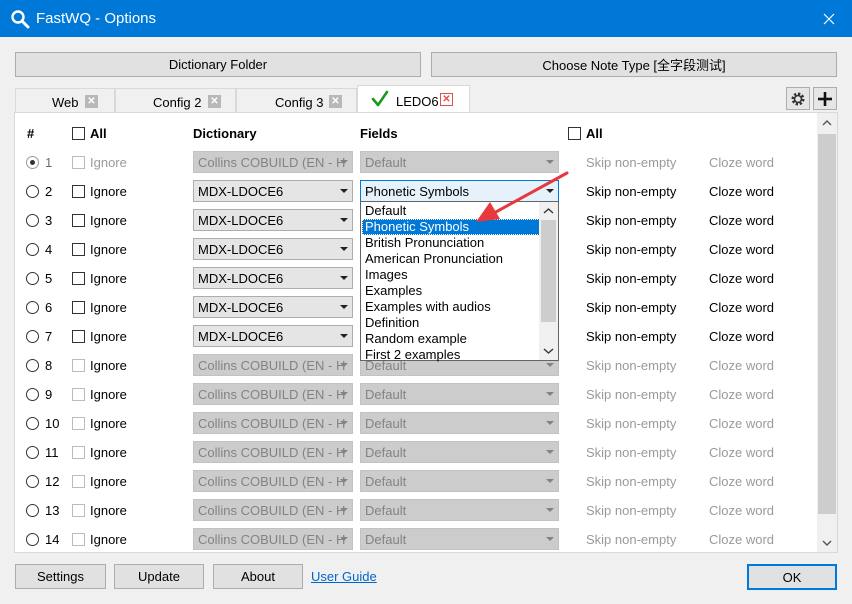 The image size is (852, 604). Describe the element at coordinates (49, 162) in the screenshot. I see `row-number: 1` at that location.